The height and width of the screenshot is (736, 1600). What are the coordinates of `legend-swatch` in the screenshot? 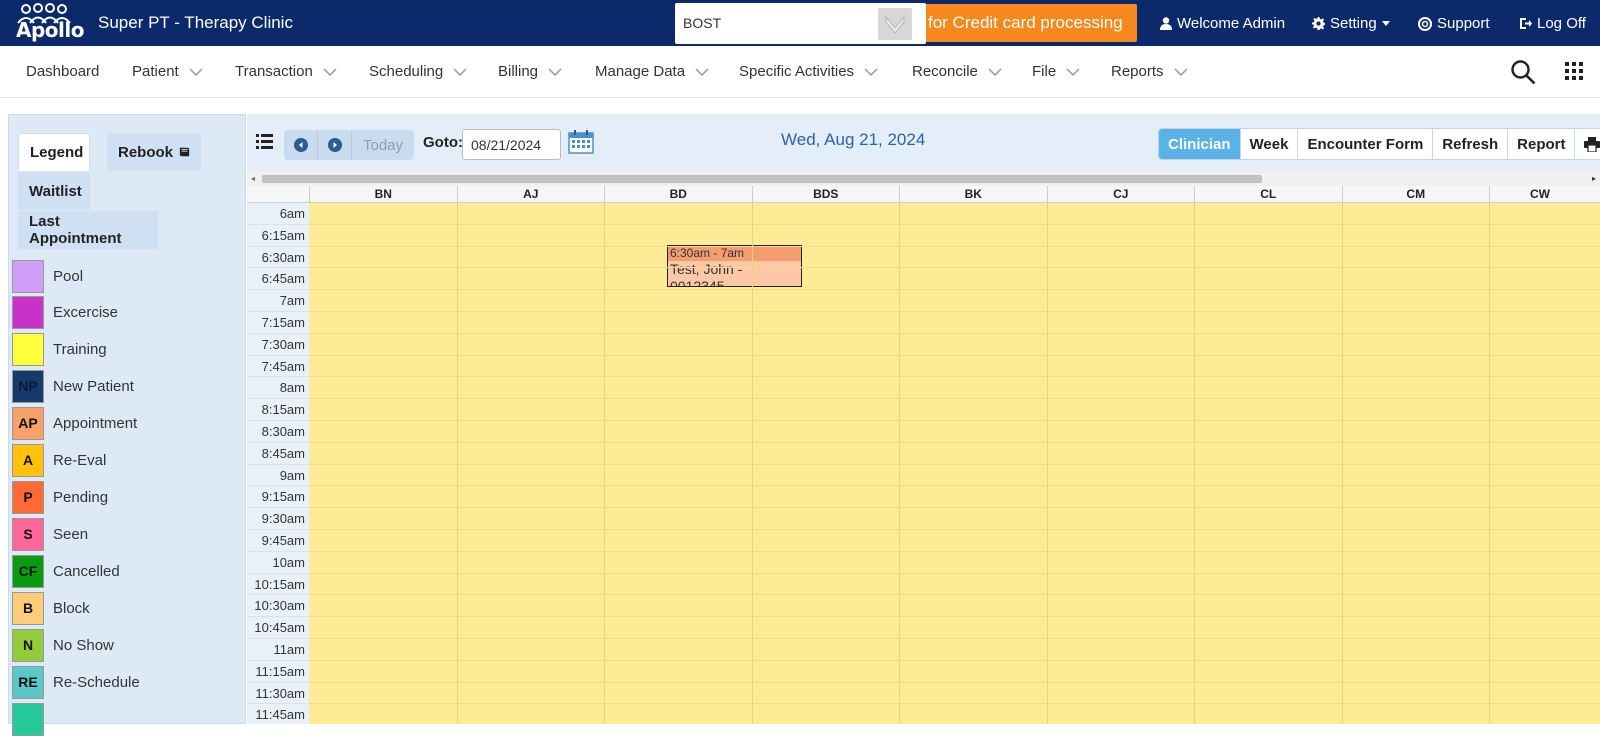 It's located at (28, 719).